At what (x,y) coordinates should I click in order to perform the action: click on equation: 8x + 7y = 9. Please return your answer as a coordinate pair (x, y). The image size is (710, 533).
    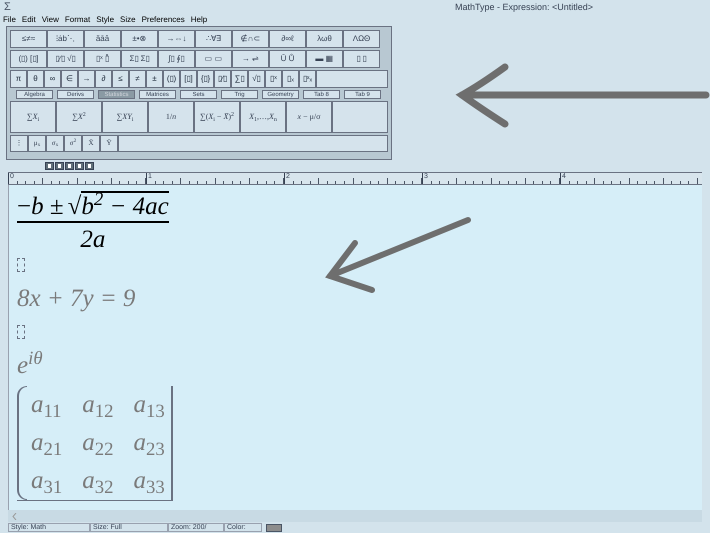
    Looking at the image, I should click on (76, 298).